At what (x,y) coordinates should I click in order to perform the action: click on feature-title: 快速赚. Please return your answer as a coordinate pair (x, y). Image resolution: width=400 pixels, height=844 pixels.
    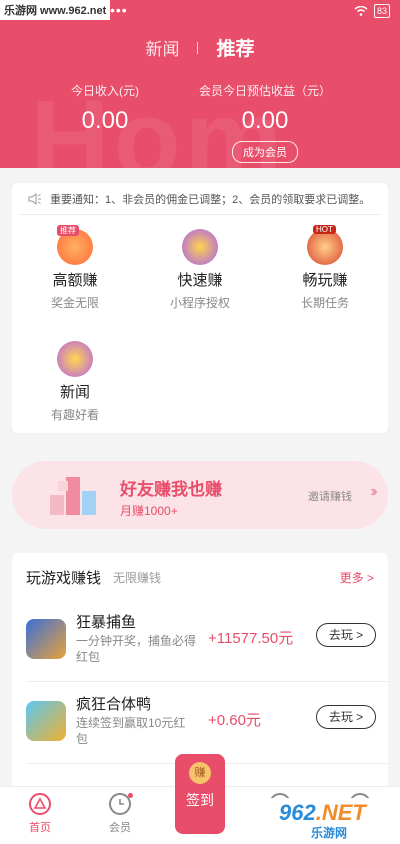
    Looking at the image, I should click on (200, 280).